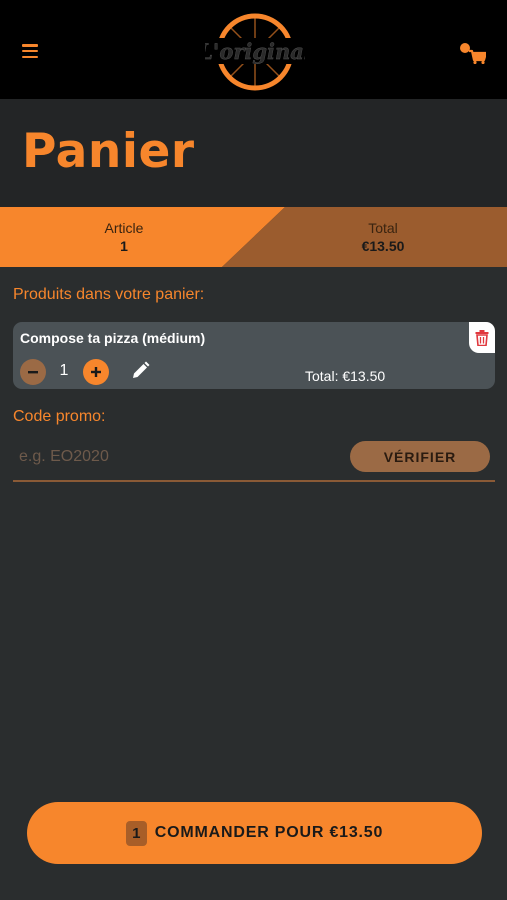 The height and width of the screenshot is (900, 507). I want to click on logo-text: L'original, so click(255, 51).